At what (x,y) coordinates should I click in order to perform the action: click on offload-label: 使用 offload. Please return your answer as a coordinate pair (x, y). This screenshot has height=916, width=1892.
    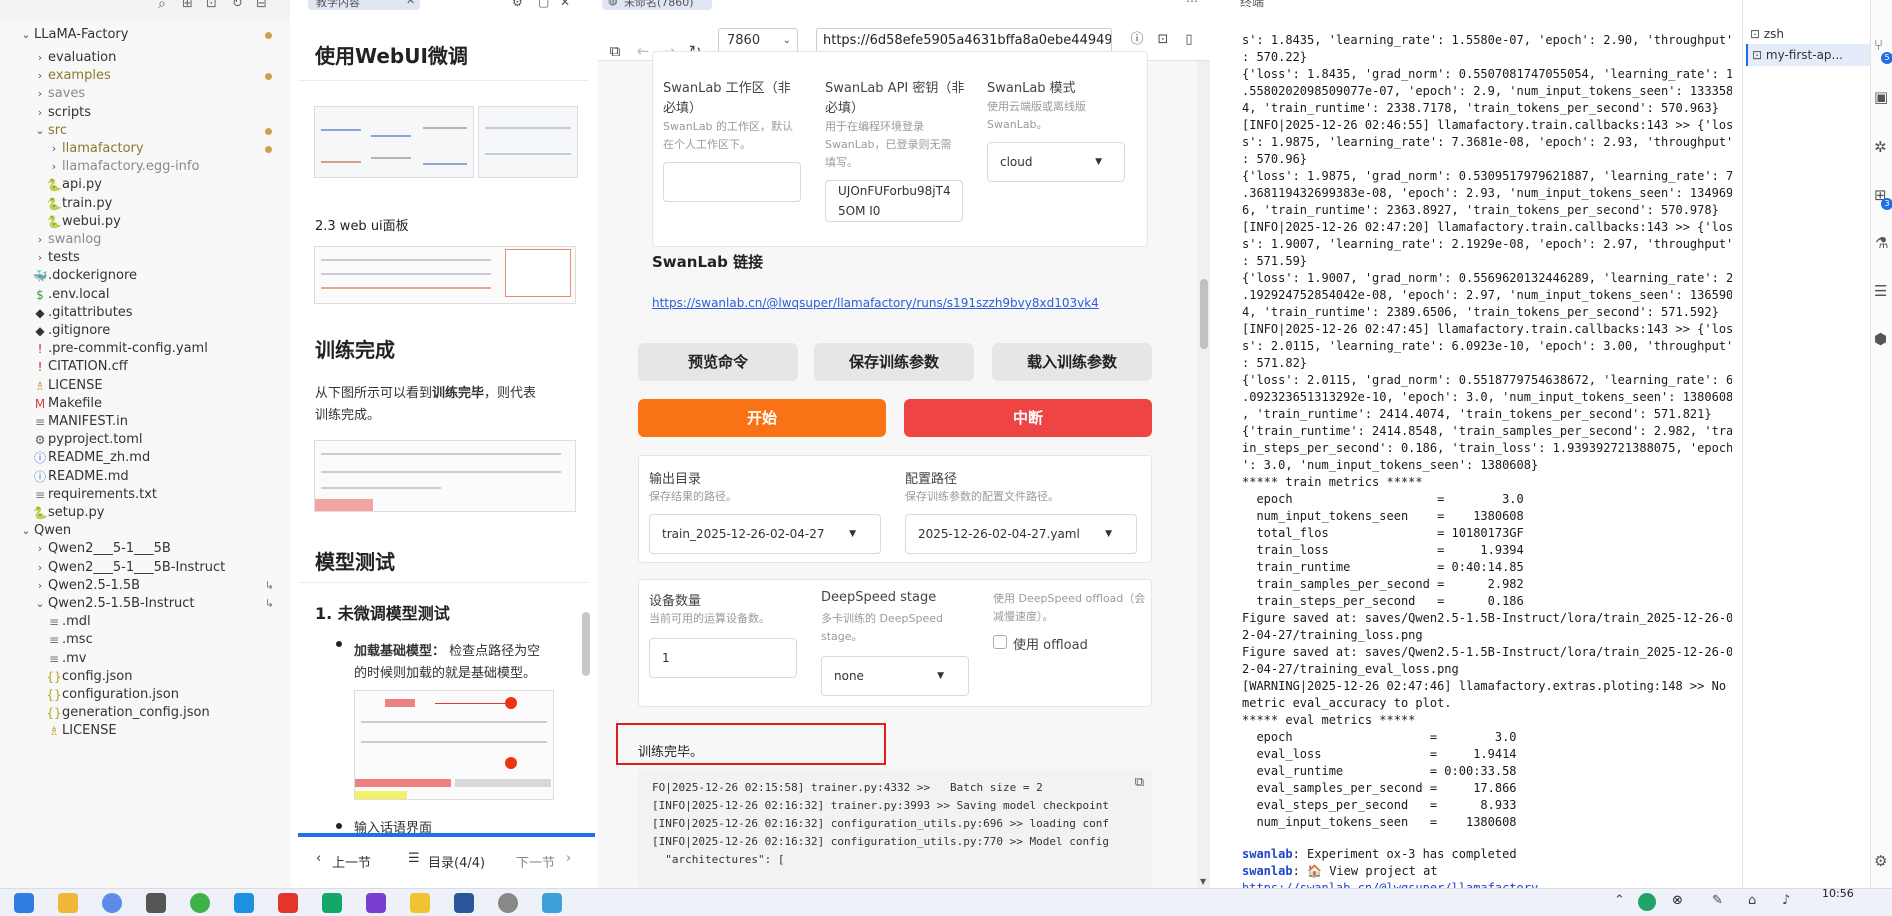
    Looking at the image, I should click on (1050, 645).